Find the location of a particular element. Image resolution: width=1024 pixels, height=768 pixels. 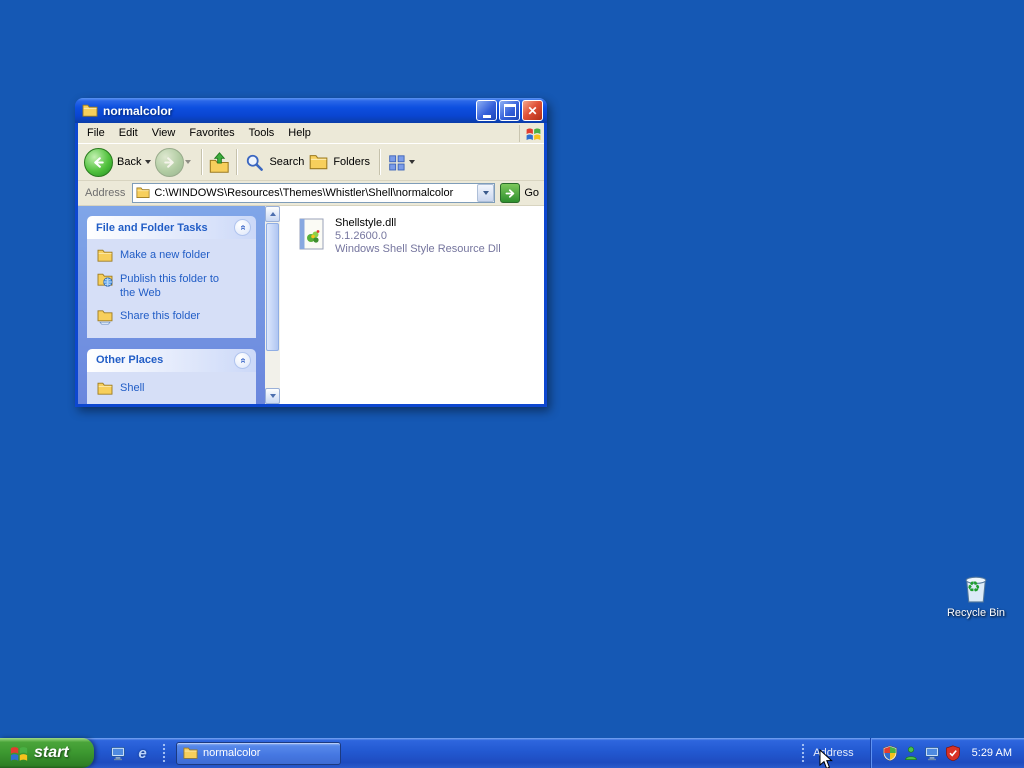

close-button: ✕ is located at coordinates (532, 110).